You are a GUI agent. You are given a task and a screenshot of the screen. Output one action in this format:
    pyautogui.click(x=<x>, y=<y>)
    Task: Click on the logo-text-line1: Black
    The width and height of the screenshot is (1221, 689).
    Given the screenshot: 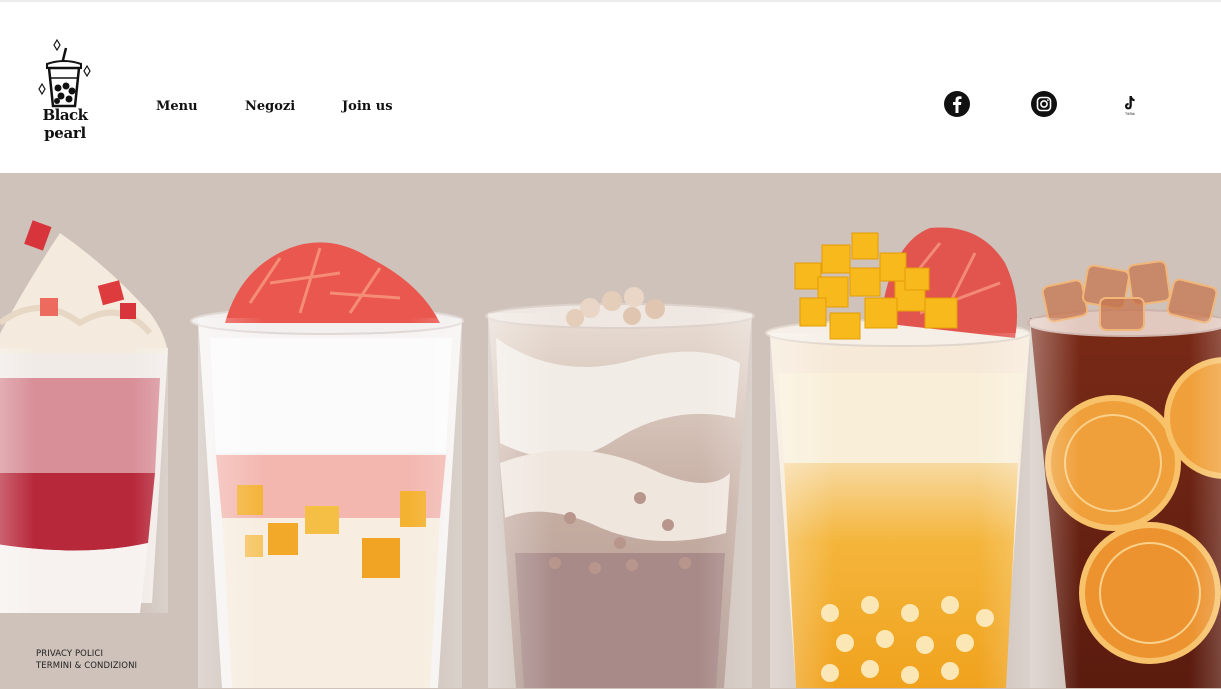 What is the action you would take?
    pyautogui.click(x=65, y=115)
    